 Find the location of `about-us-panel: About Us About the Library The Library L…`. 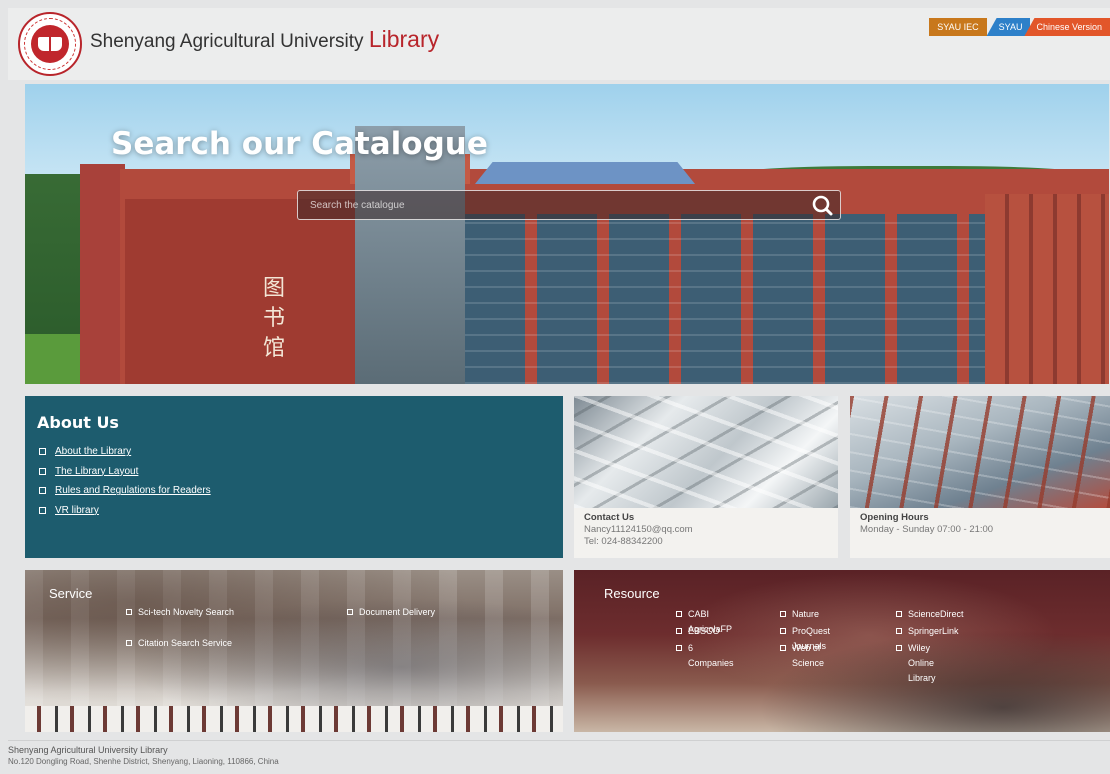

about-us-panel: About Us About the Library The Library L… is located at coordinates (294, 477).